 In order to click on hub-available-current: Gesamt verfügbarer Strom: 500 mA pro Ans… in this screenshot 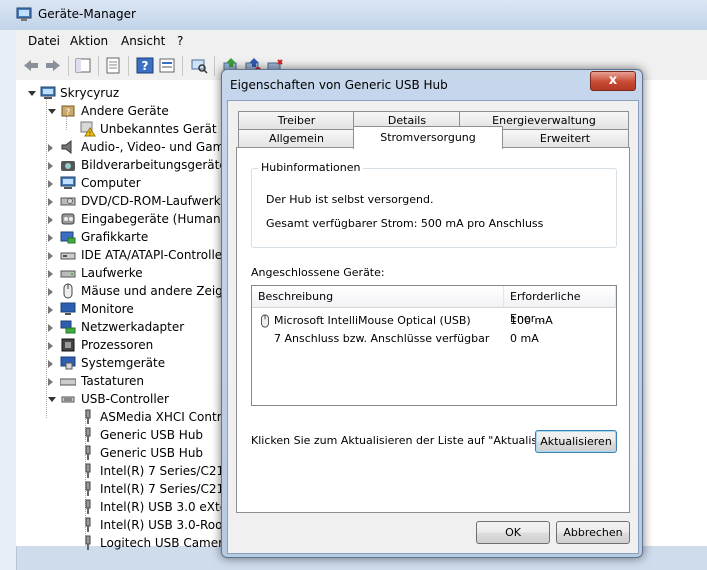, I will do `click(405, 223)`.